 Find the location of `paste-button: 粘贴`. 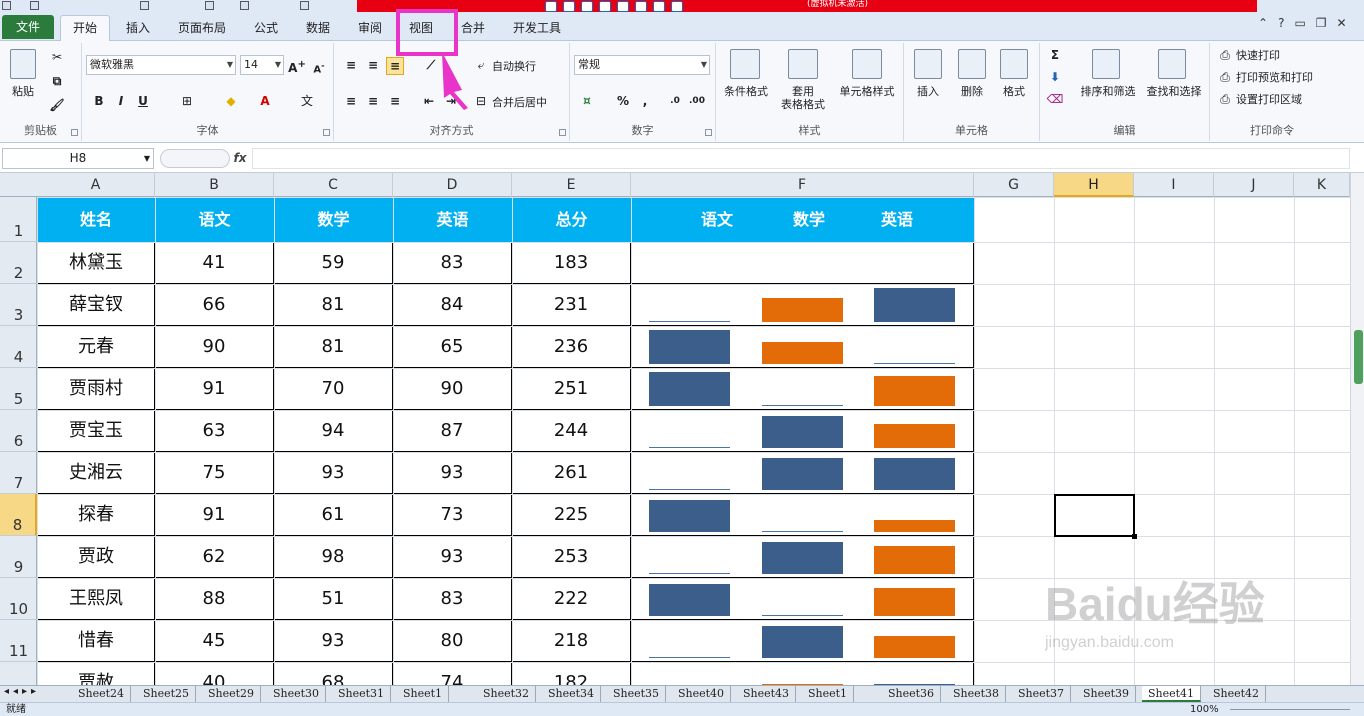

paste-button: 粘贴 is located at coordinates (23, 91).